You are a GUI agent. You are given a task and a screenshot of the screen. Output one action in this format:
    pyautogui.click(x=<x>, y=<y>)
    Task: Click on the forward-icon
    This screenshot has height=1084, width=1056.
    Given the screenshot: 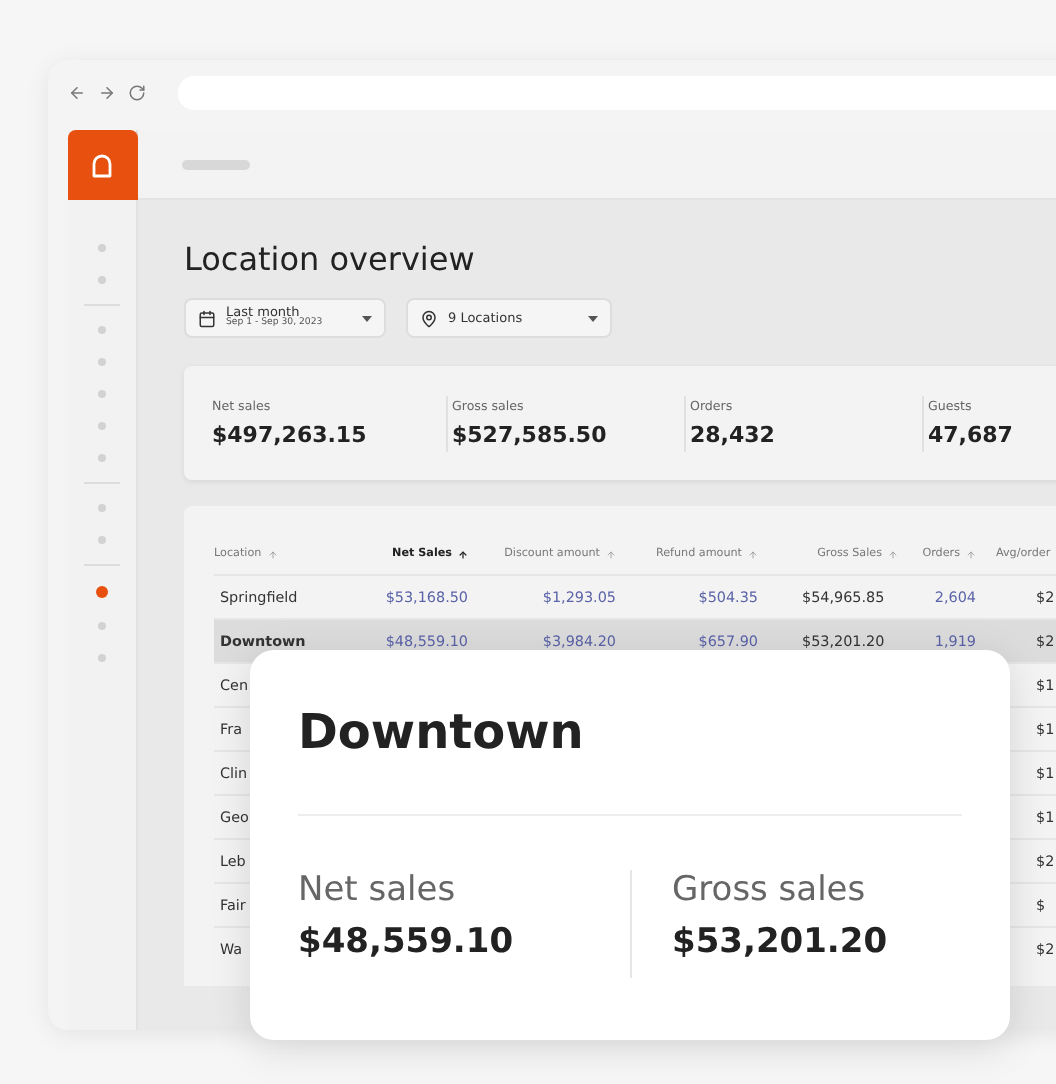 What is the action you would take?
    pyautogui.click(x=107, y=92)
    